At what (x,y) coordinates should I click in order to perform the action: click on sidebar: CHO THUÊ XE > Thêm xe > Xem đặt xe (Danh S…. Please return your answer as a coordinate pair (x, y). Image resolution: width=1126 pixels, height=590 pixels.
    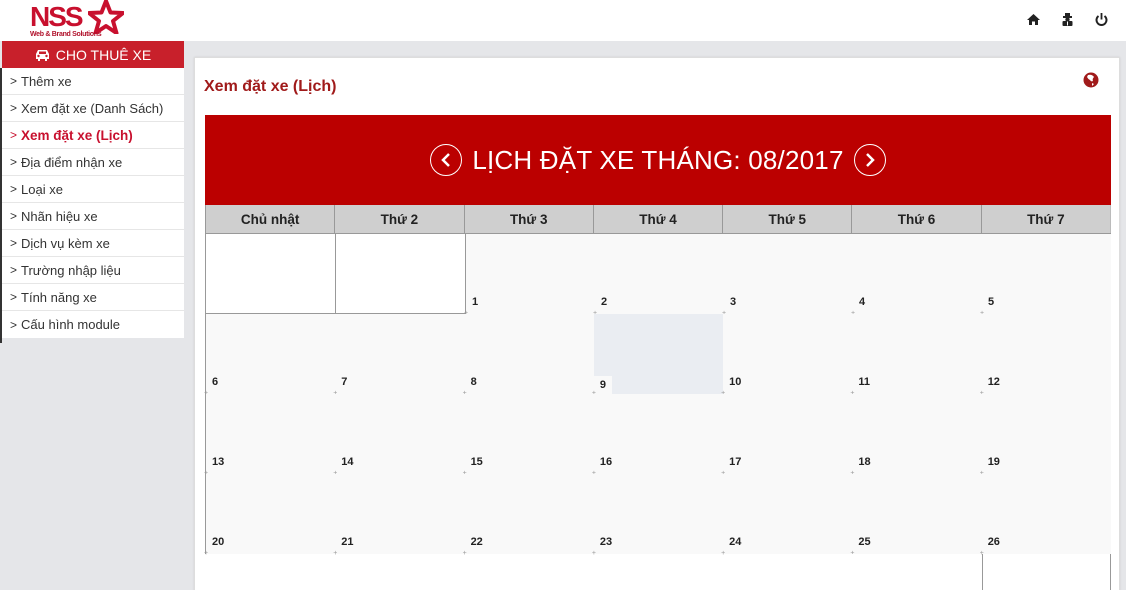
    Looking at the image, I should click on (92, 189).